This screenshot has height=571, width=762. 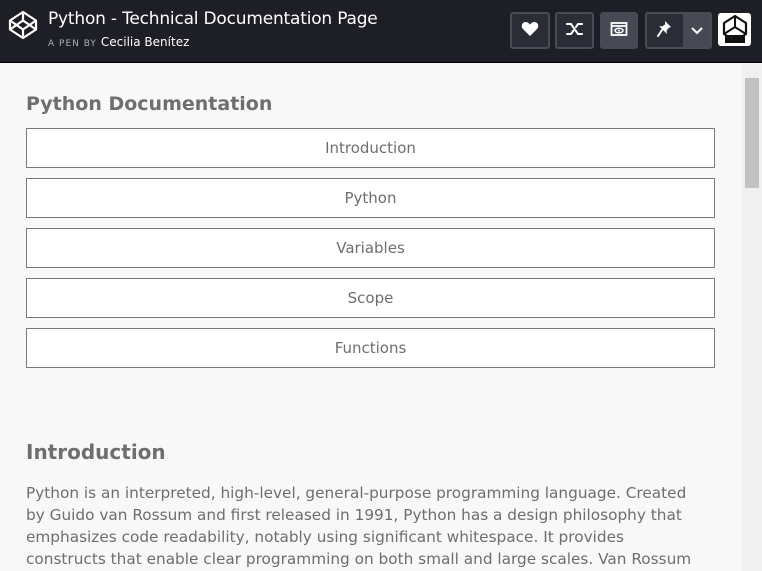 What do you see at coordinates (752, 133) in the screenshot?
I see `scrollbar-thumb` at bounding box center [752, 133].